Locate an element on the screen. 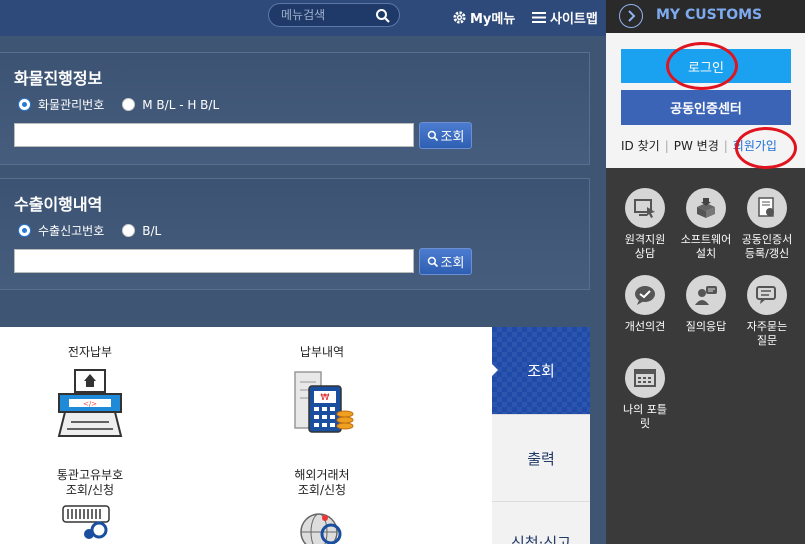 The image size is (805, 544). top-bar: My메뉴 사이트맵 is located at coordinates (303, 18).